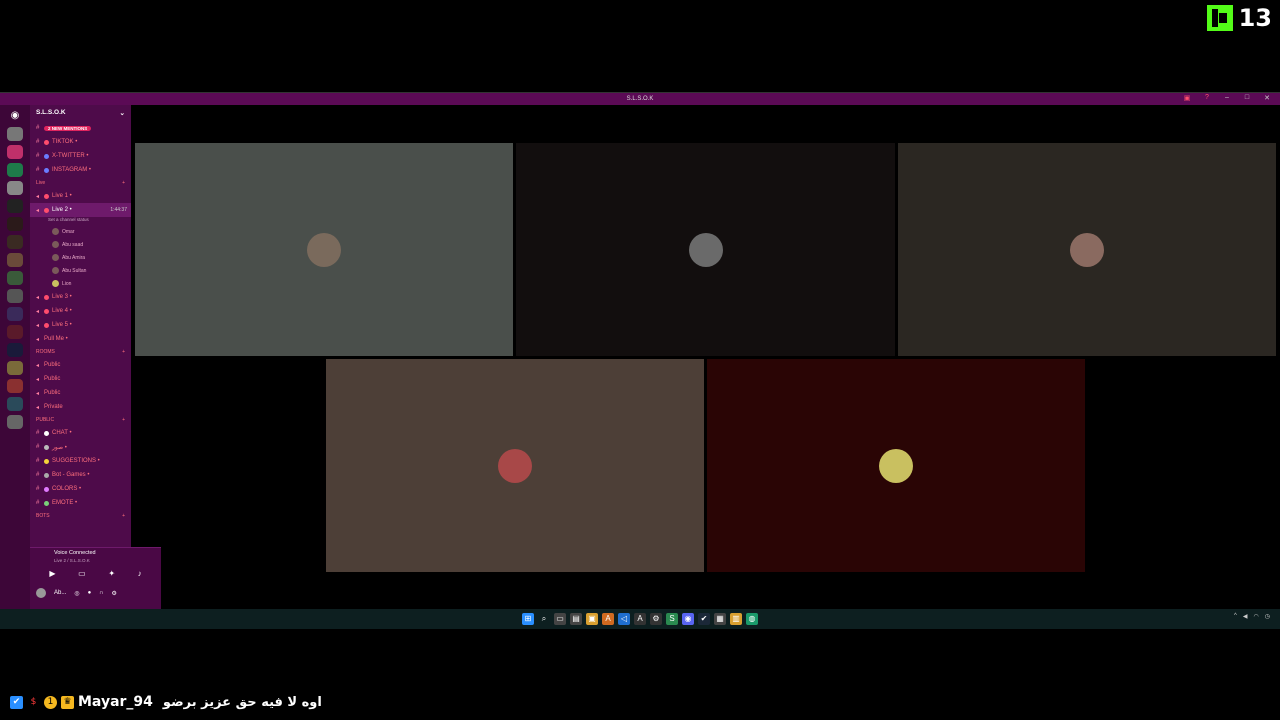 This screenshot has height=720, width=1280. Describe the element at coordinates (46, 142) in the screenshot. I see `channel-emoji-icon` at that location.